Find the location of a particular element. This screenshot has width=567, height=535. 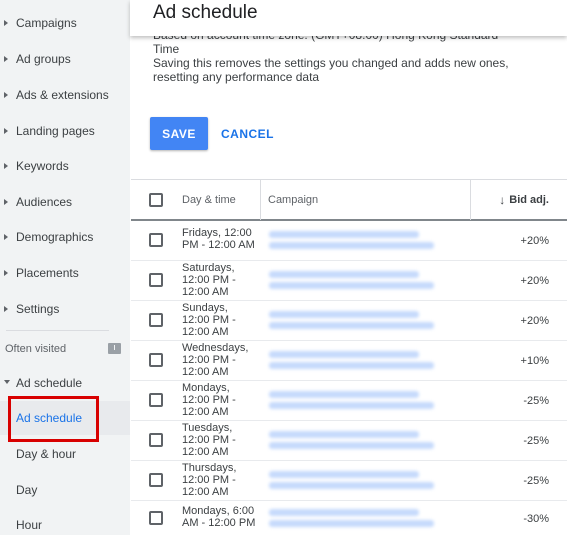

cancel-button: CANCEL is located at coordinates (247, 133).